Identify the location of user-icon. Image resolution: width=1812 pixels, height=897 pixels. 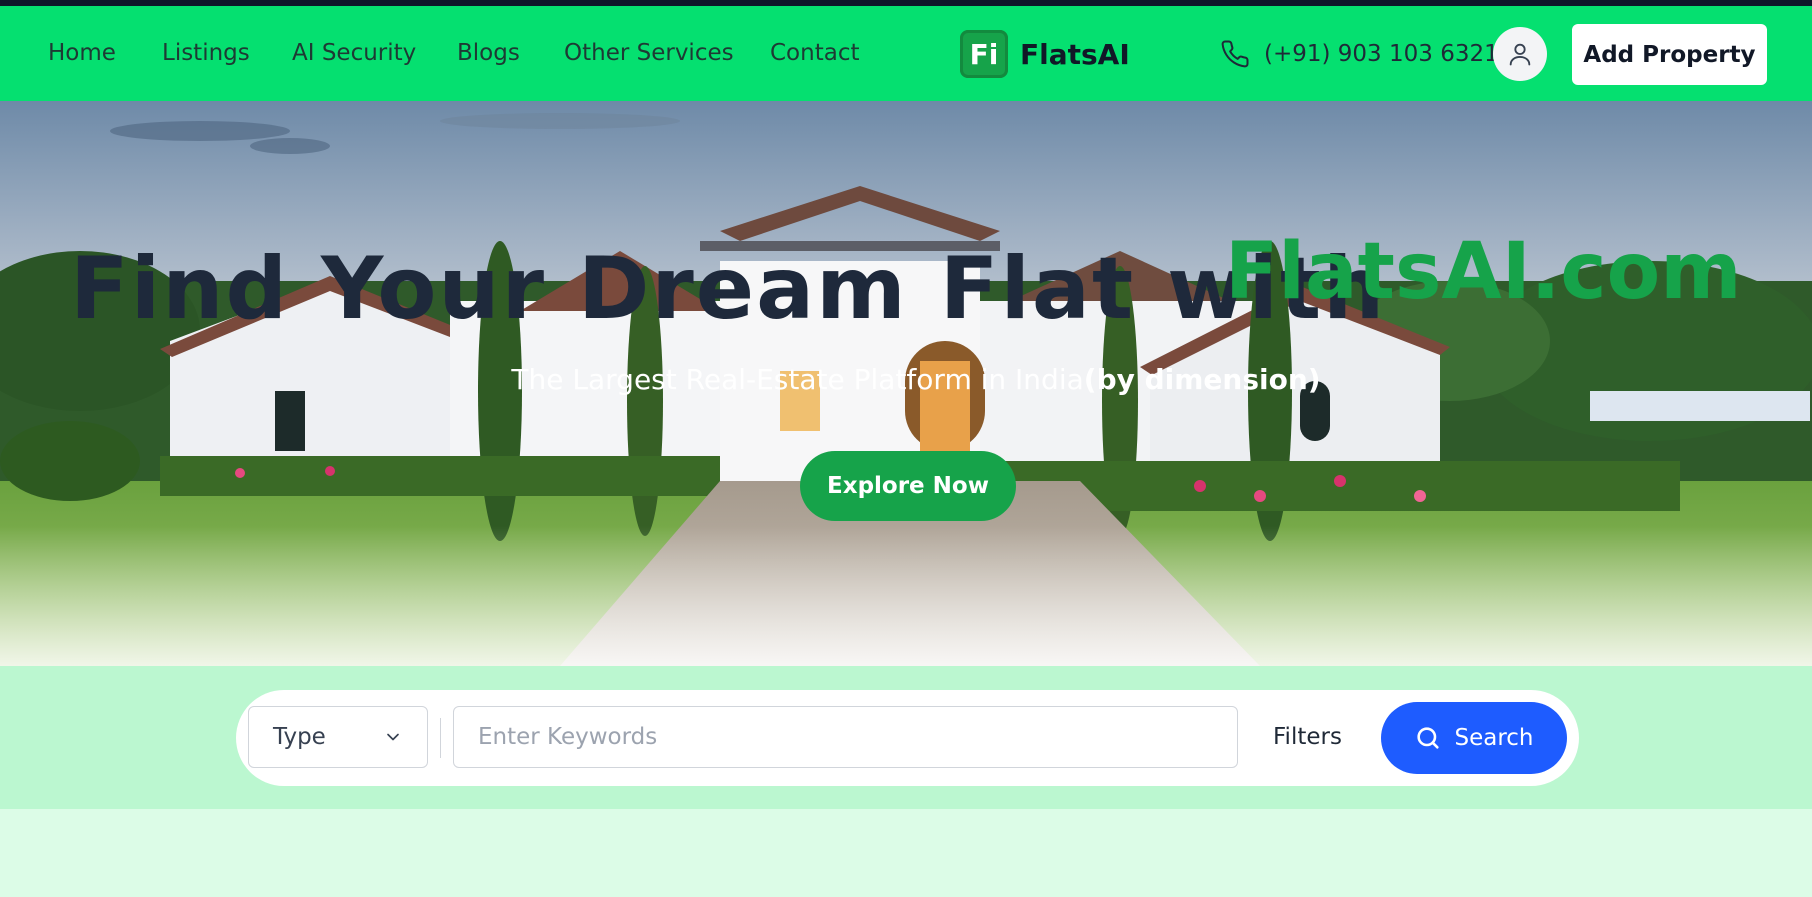
(1520, 54).